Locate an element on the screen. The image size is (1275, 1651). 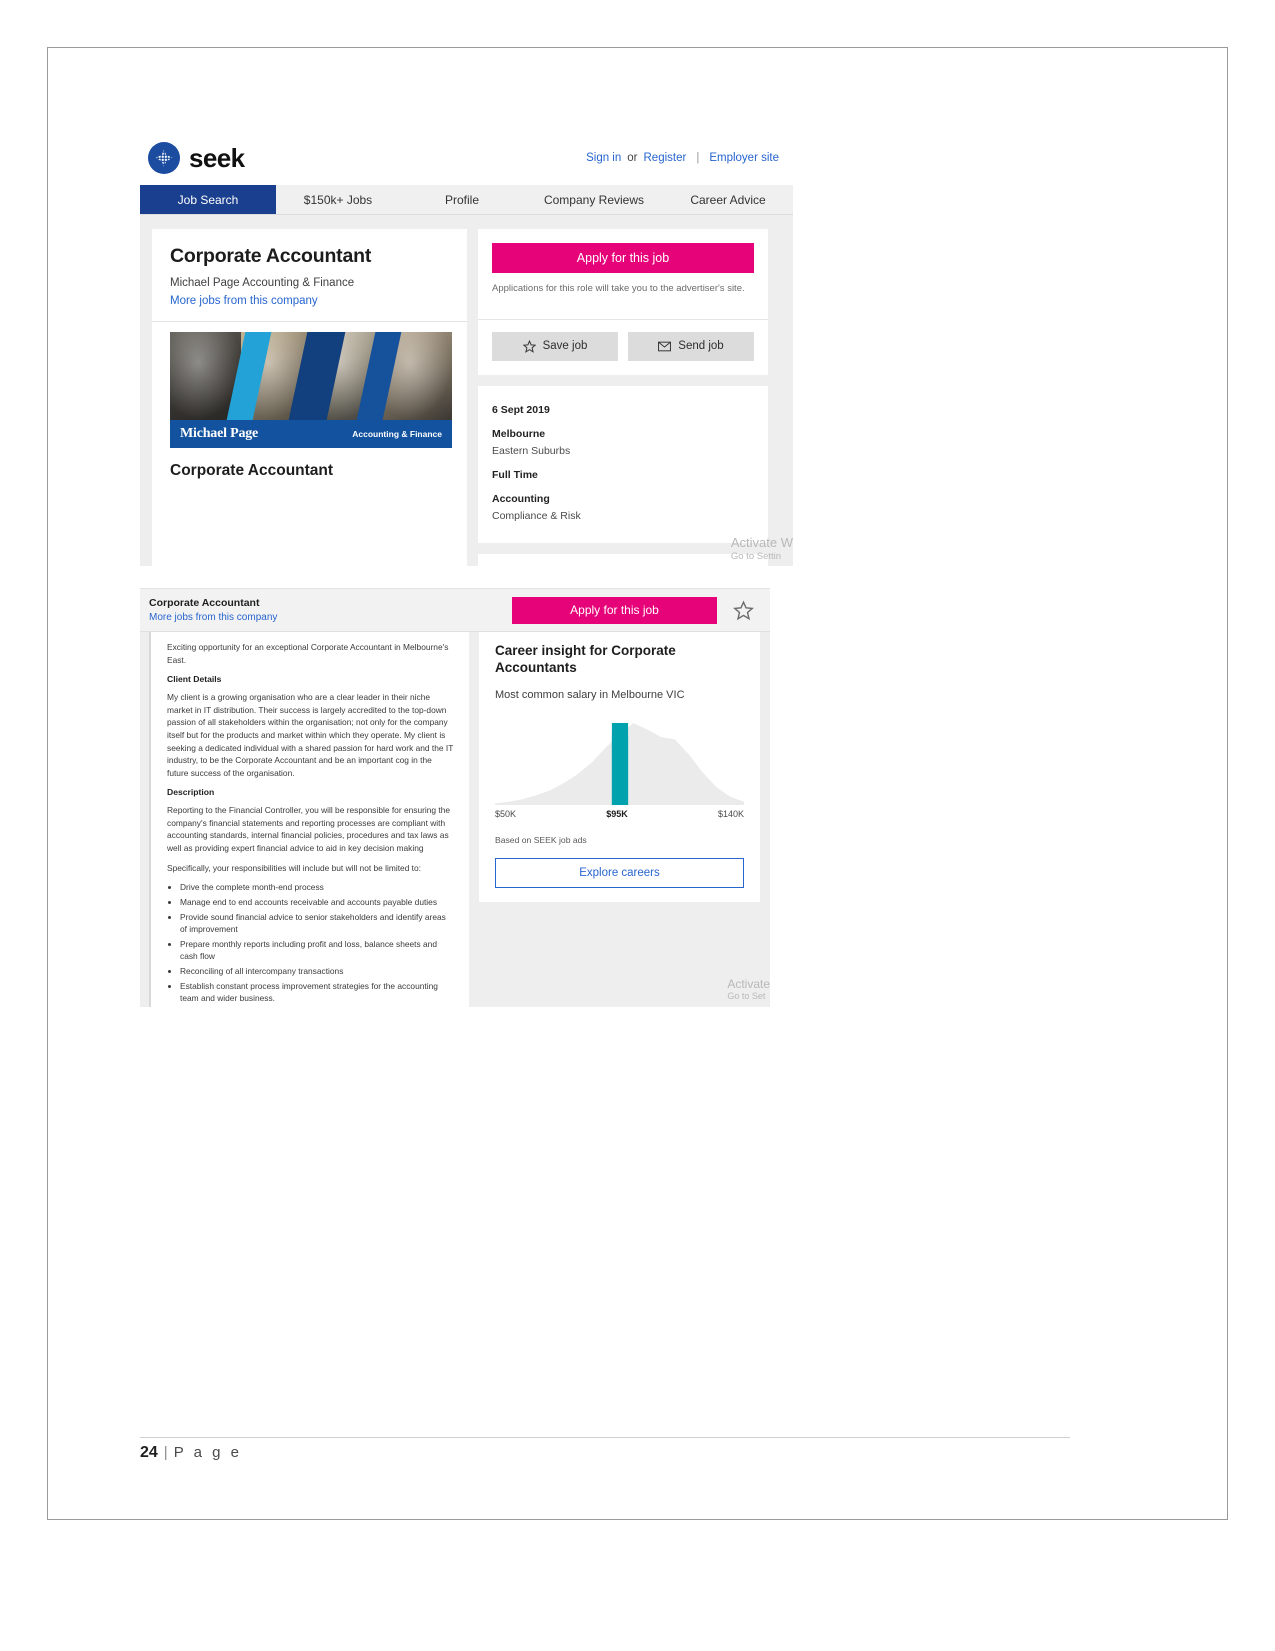
sign-in-link: Sign in is located at coordinates (603, 158).